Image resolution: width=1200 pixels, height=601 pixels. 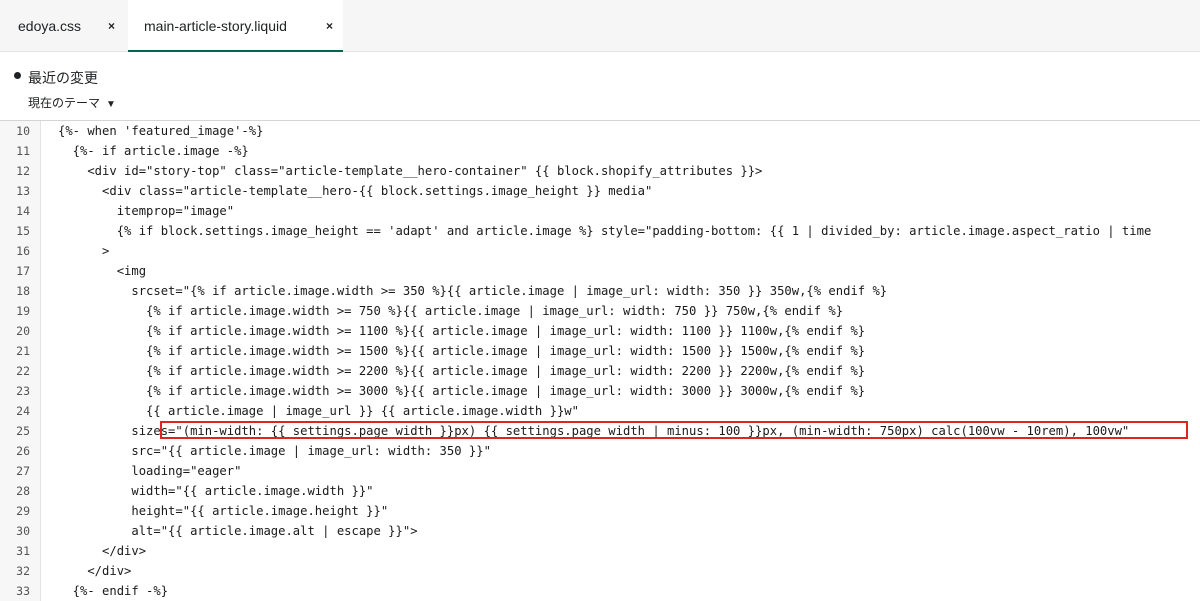 I want to click on code-line: 28 width="{{ article.image.width }}", so click(x=600, y=491).